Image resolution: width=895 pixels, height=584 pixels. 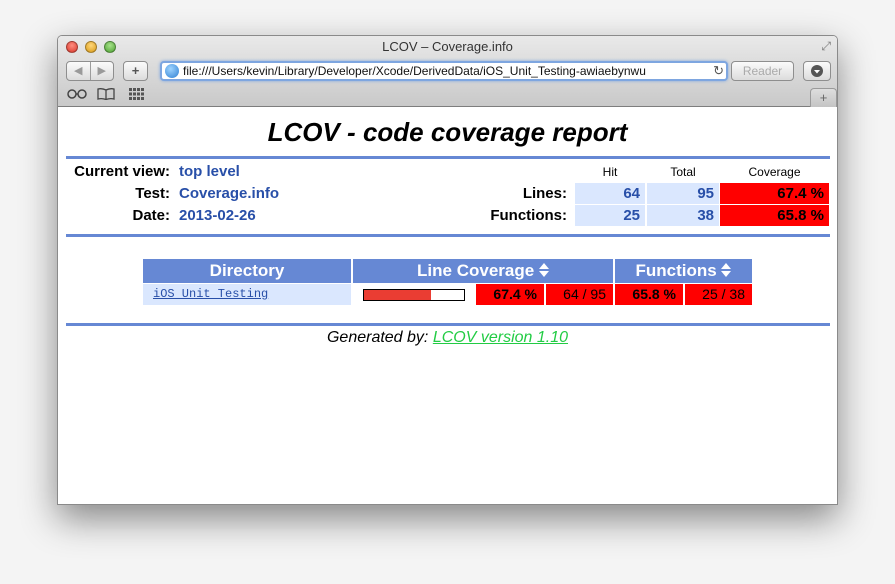 What do you see at coordinates (826, 46) in the screenshot?
I see `fullscreen-icon: ⤢` at bounding box center [826, 46].